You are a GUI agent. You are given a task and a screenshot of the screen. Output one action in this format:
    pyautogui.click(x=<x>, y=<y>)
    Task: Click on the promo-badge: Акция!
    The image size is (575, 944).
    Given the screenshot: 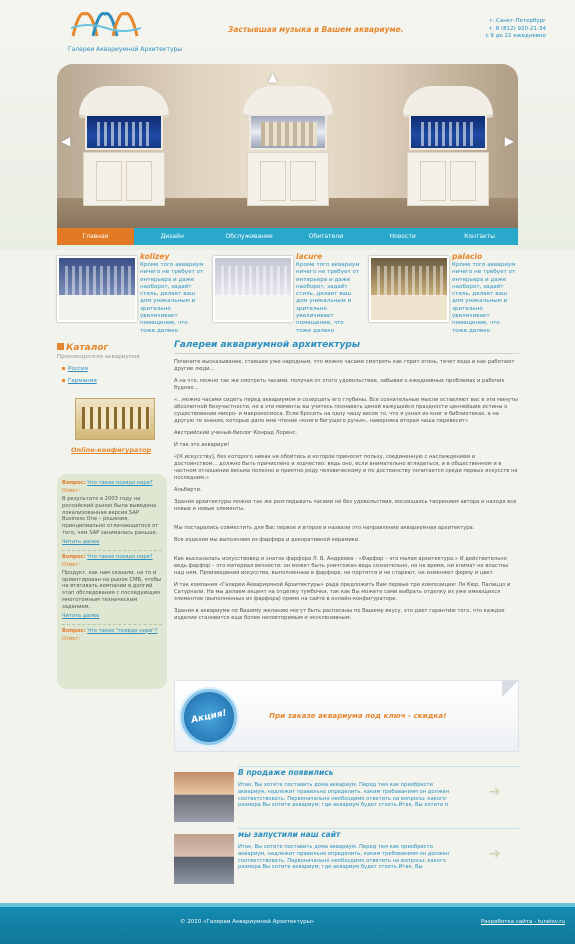 What is the action you would take?
    pyautogui.click(x=209, y=717)
    